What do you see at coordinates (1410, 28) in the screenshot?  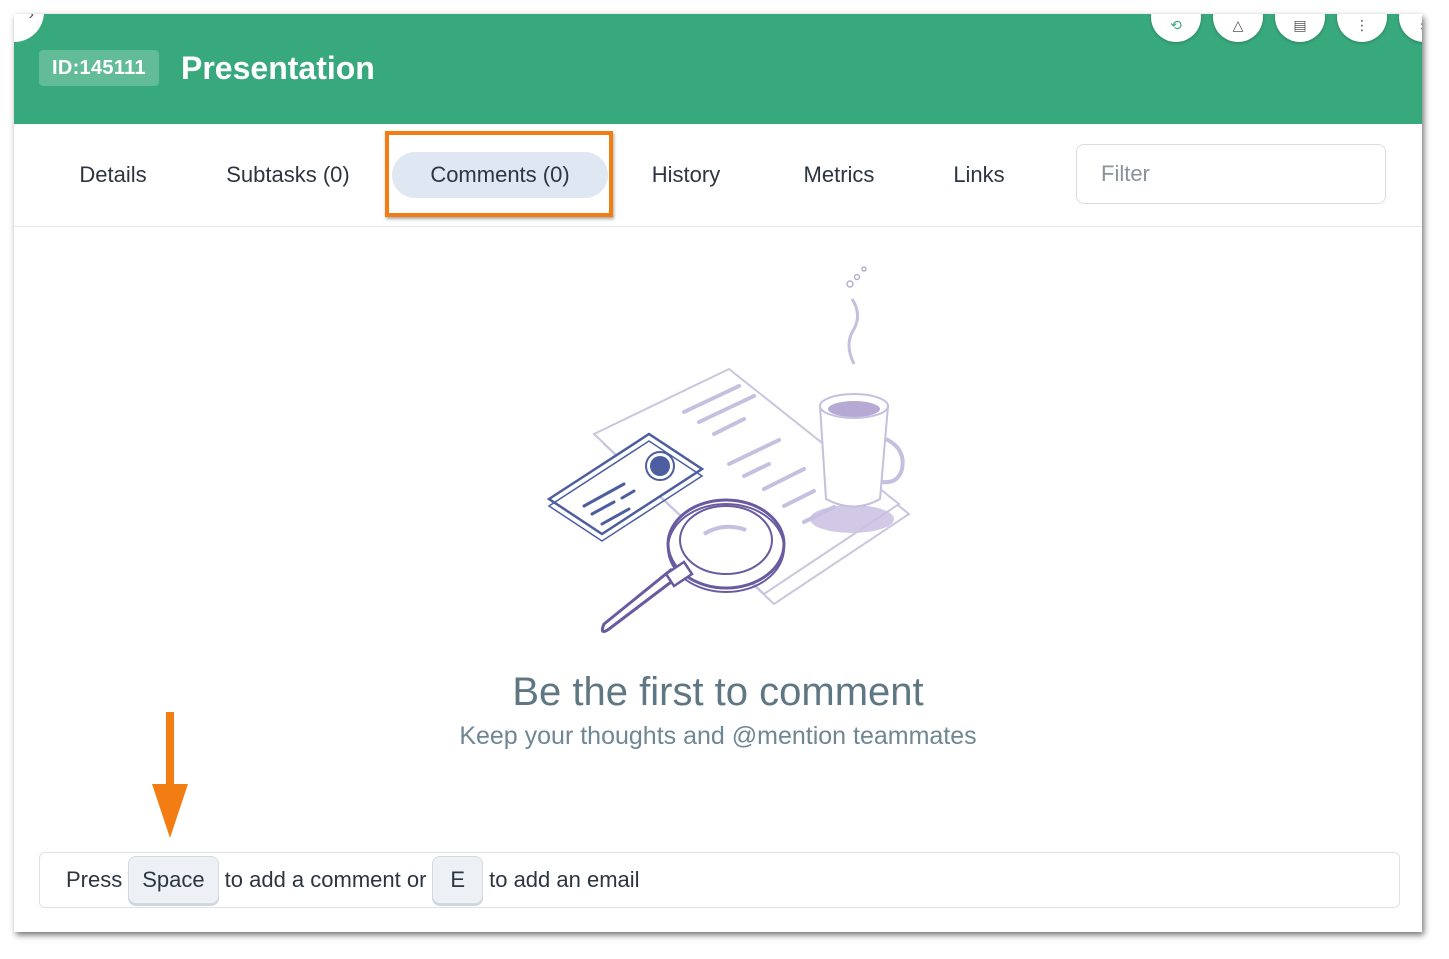 I see `close-button: ×` at bounding box center [1410, 28].